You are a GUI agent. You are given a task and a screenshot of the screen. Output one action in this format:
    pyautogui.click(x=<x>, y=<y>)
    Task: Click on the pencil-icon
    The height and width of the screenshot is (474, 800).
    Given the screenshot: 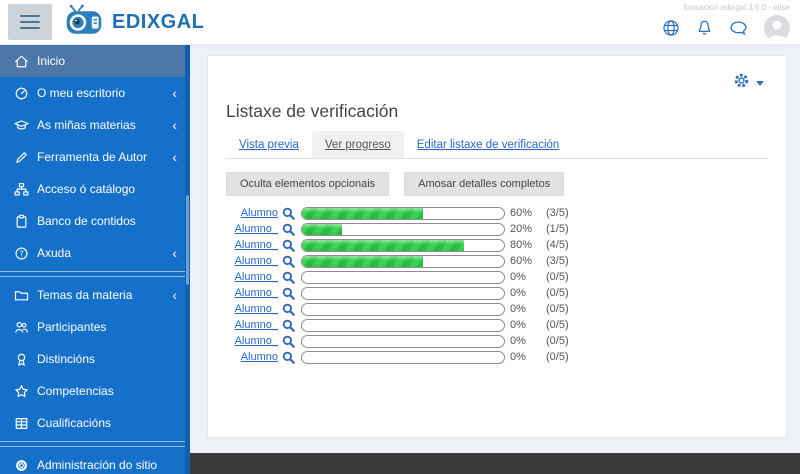 What is the action you would take?
    pyautogui.click(x=21, y=157)
    